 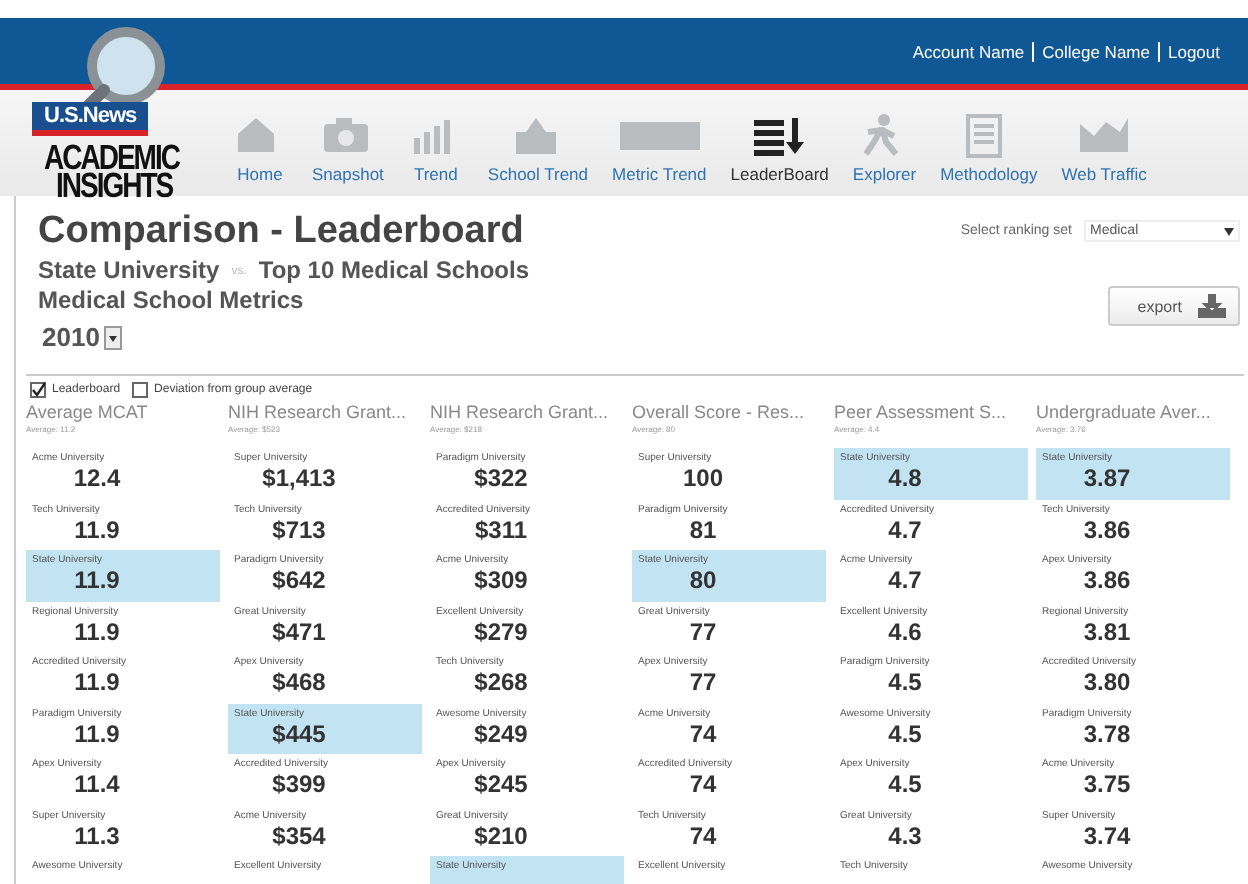 What do you see at coordinates (1107, 836) in the screenshot?
I see `metric-value: 3.74` at bounding box center [1107, 836].